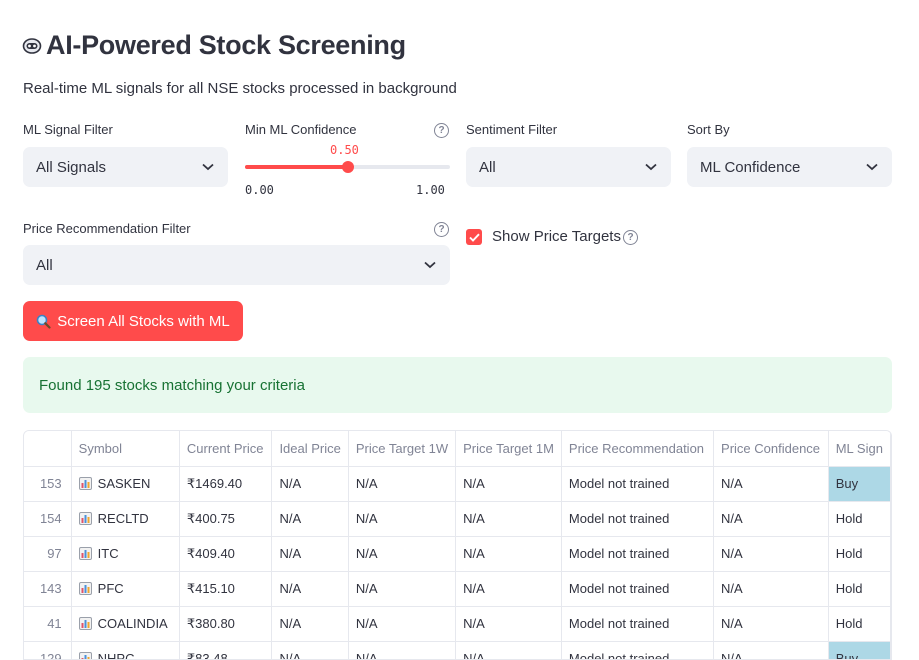 This screenshot has height=660, width=919. I want to click on row-index: 41, so click(48, 624).